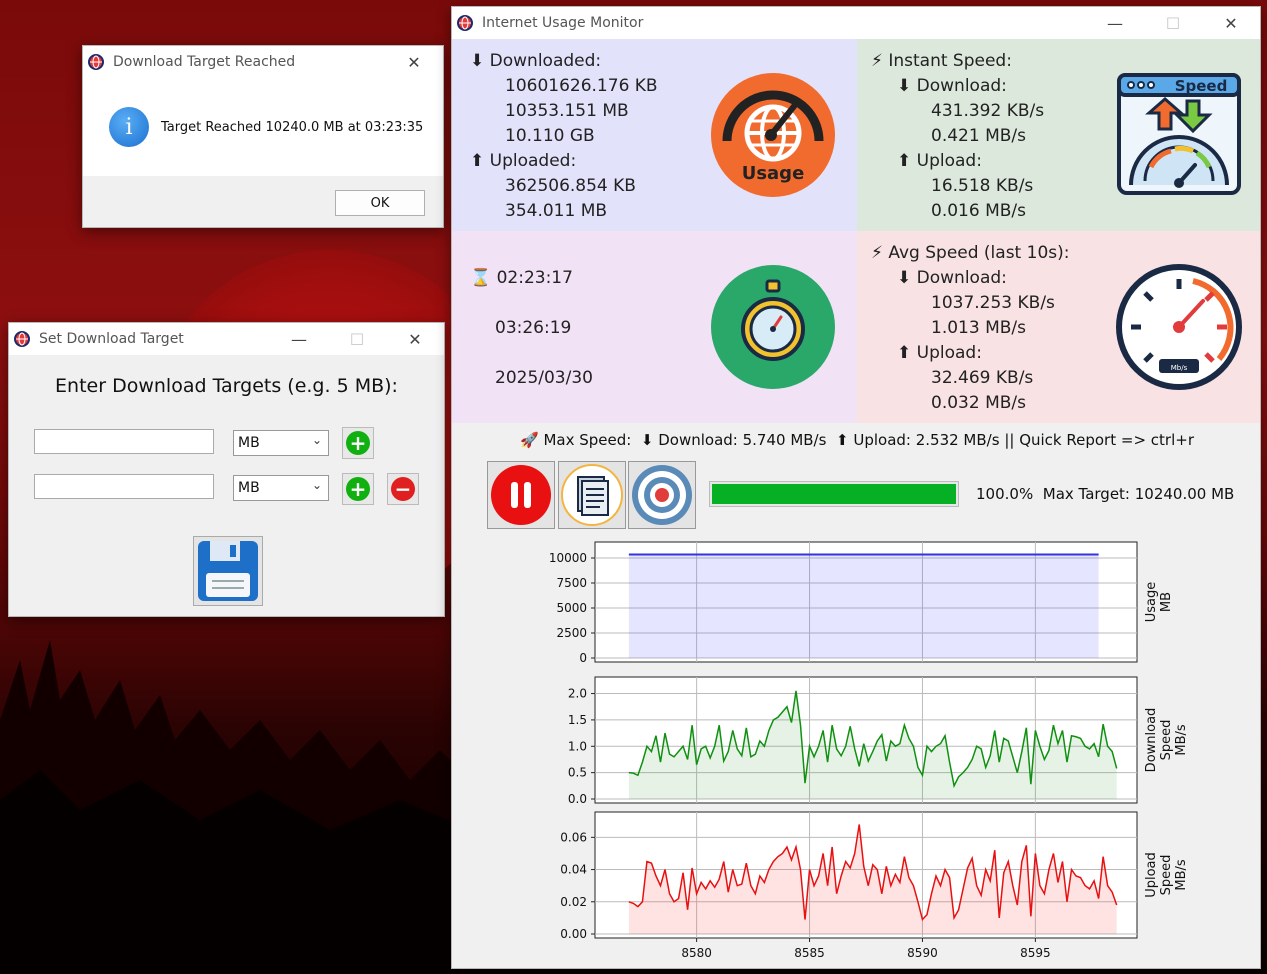  I want to click on y-tick-label: 5000, so click(571, 608).